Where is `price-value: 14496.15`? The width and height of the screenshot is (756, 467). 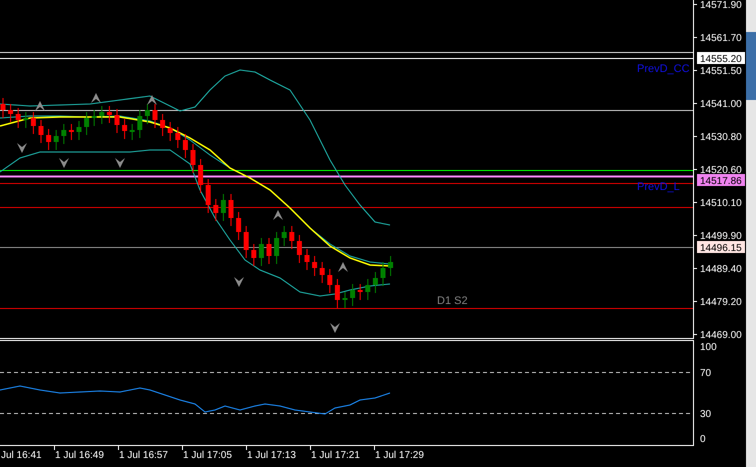 price-value: 14496.15 is located at coordinates (721, 248).